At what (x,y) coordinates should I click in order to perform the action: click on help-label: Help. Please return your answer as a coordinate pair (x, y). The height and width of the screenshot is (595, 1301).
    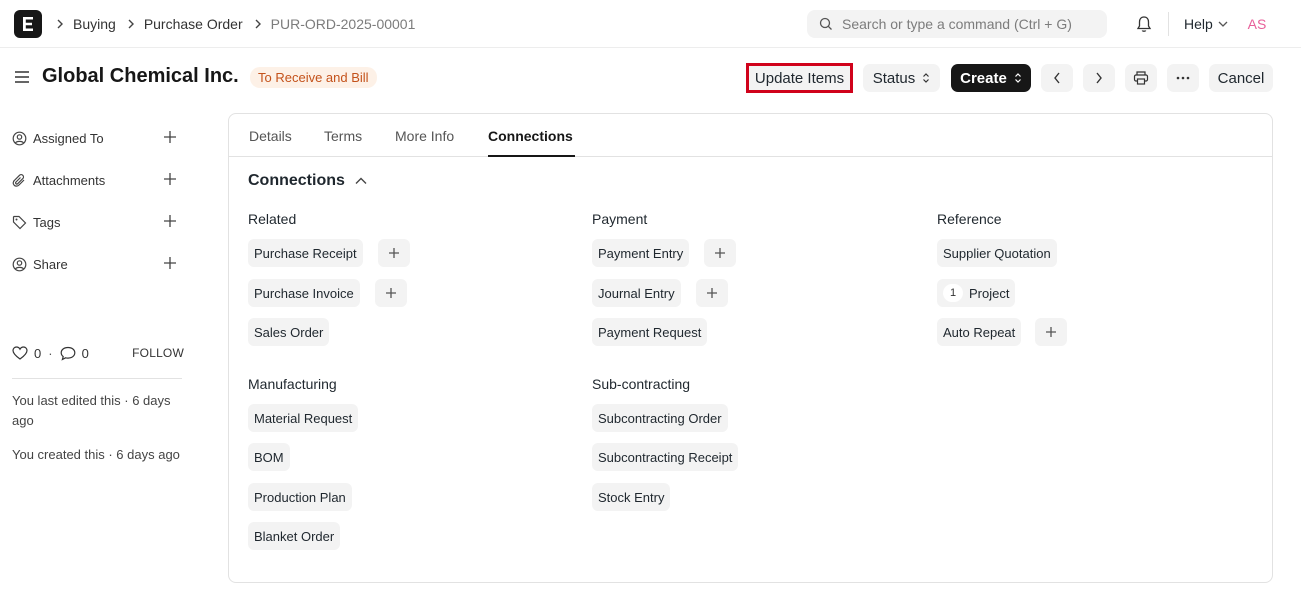
    Looking at the image, I should click on (1198, 24).